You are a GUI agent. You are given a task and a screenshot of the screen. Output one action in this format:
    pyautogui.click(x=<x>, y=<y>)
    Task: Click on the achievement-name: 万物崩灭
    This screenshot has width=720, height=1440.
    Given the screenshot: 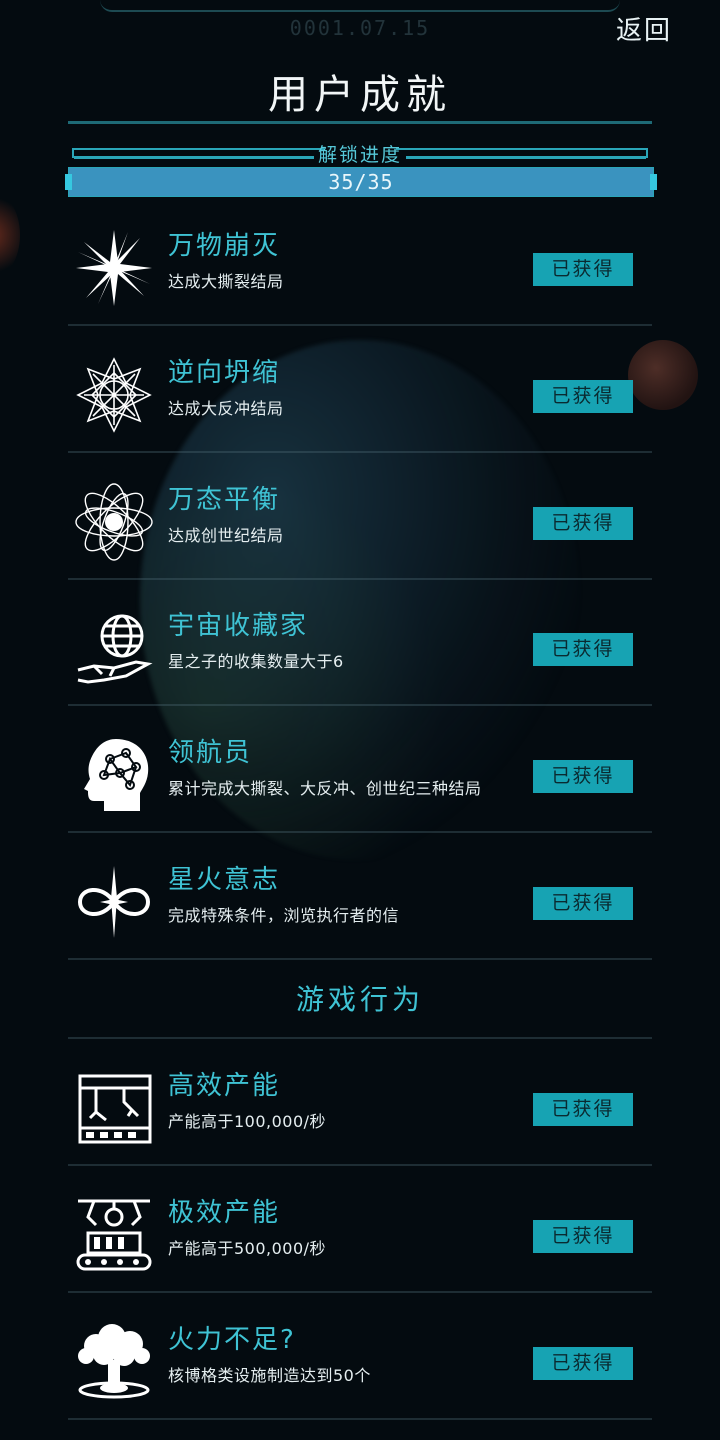 What is the action you would take?
    pyautogui.click(x=224, y=246)
    